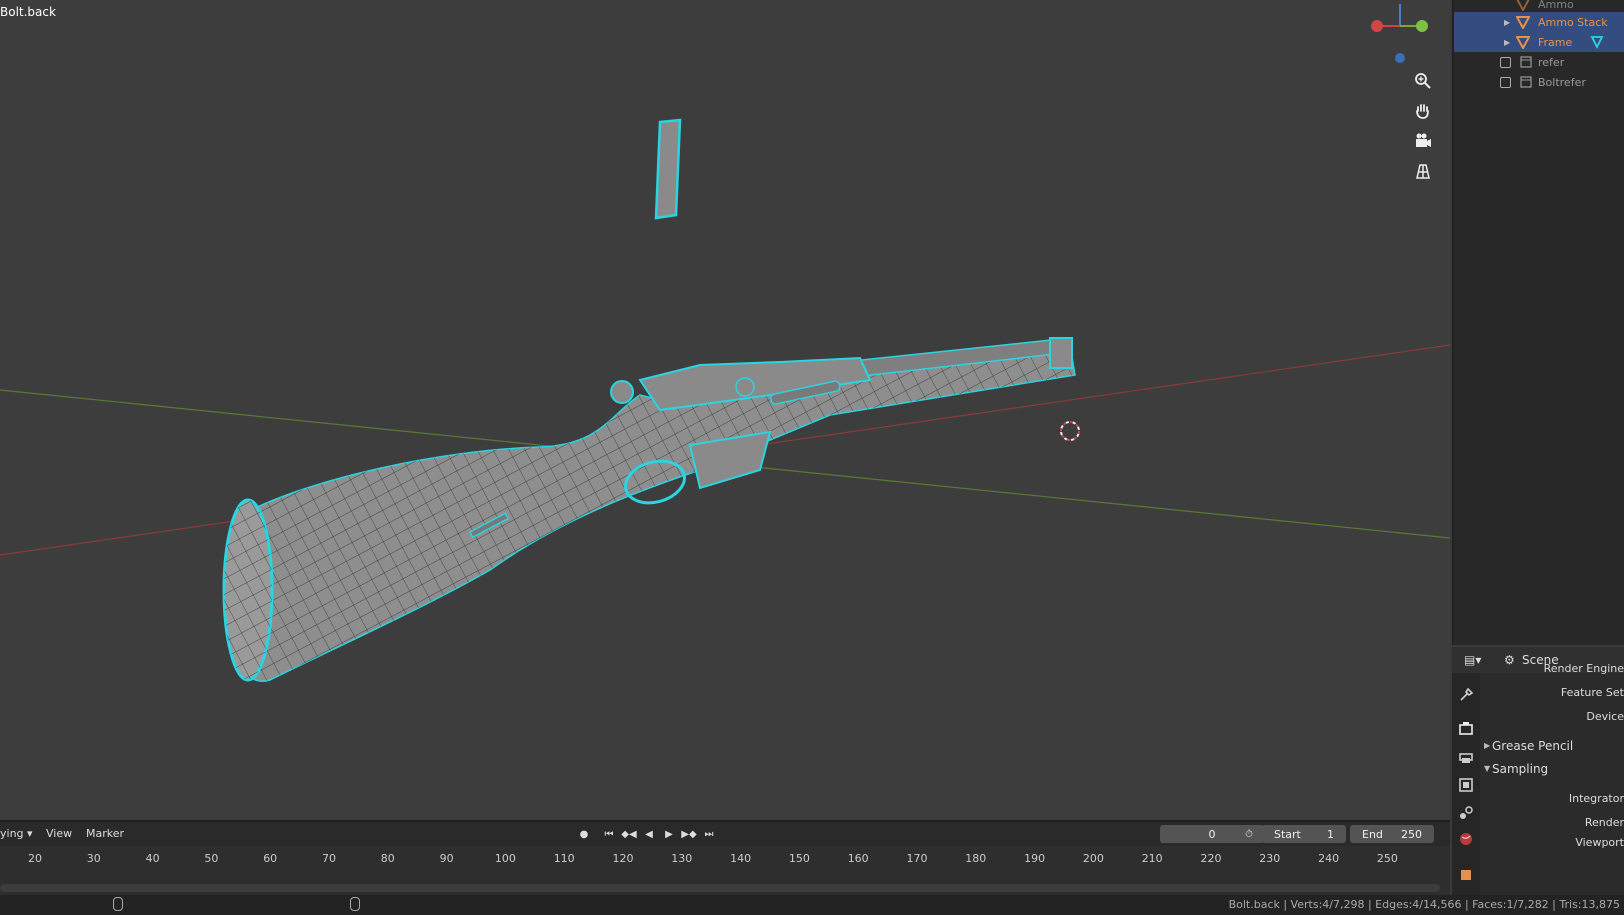 The image size is (1624, 915). I want to click on frame-tick-label: 140, so click(741, 858).